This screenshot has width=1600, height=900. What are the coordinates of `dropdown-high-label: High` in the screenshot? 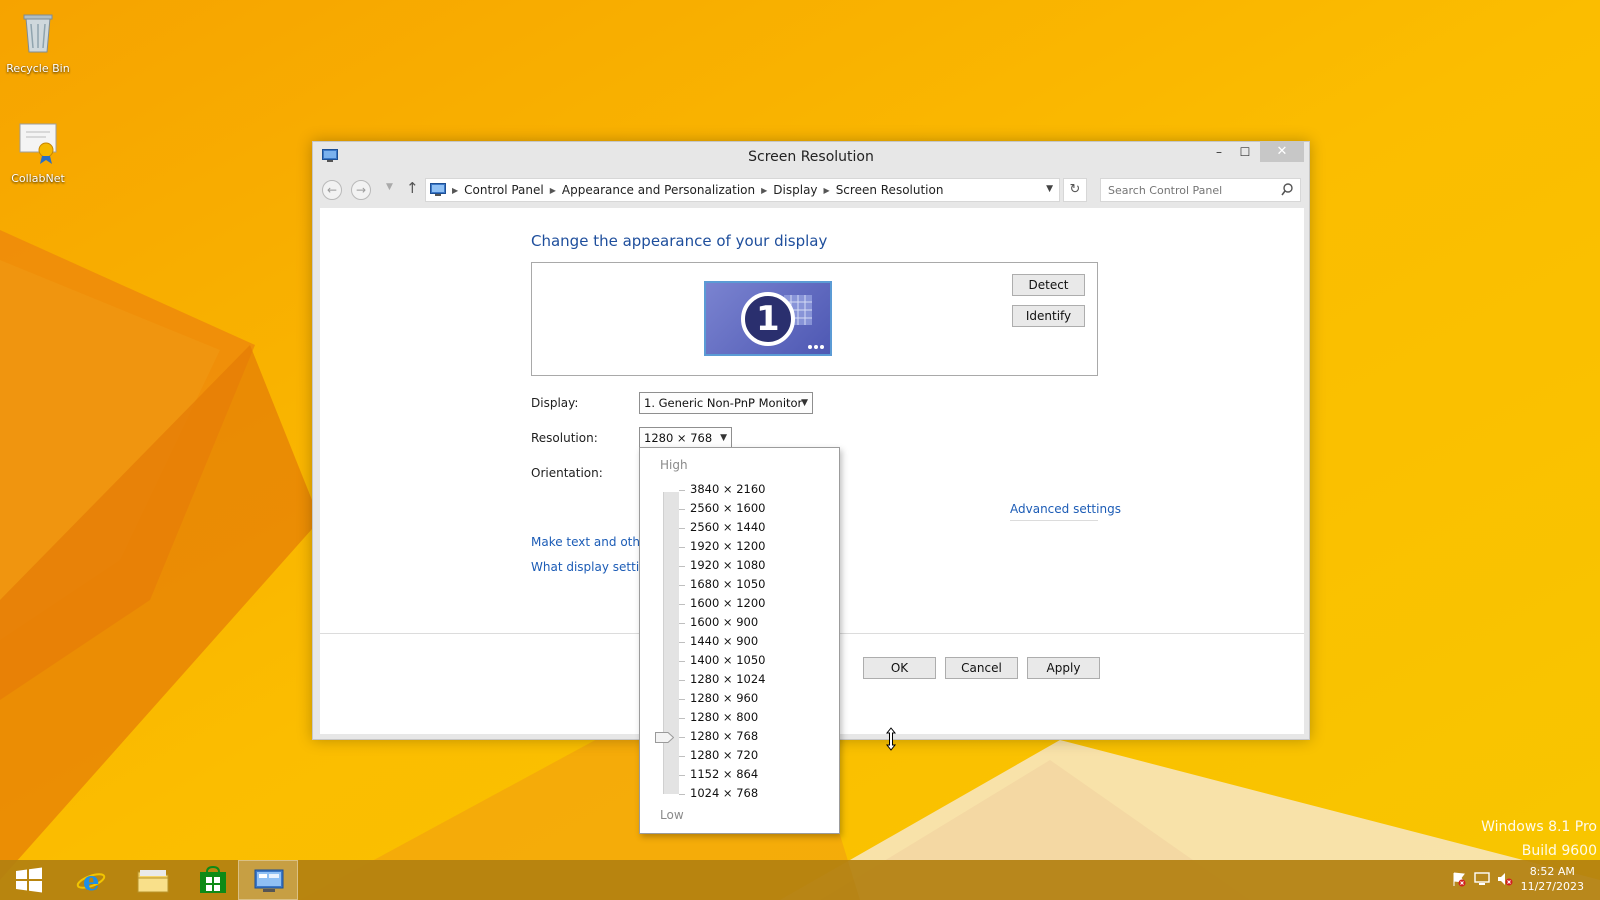 It's located at (674, 465).